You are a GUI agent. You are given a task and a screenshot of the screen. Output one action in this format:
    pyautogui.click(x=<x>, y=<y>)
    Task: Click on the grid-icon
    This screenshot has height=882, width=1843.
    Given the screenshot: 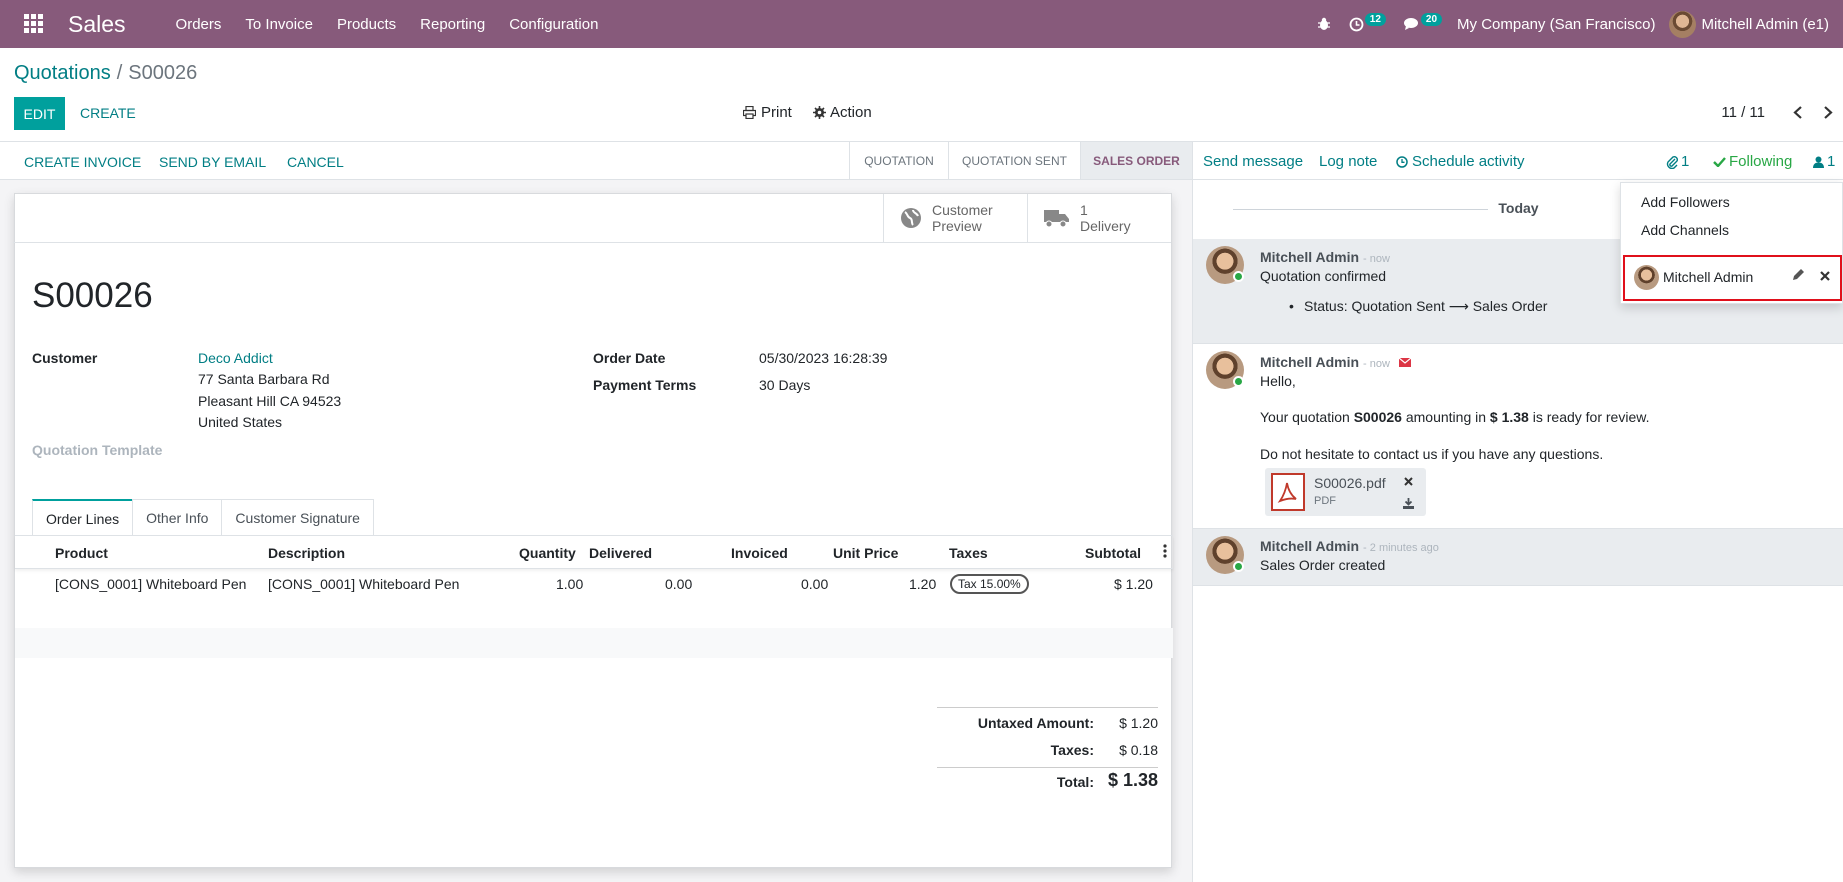 What is the action you would take?
    pyautogui.click(x=33, y=23)
    